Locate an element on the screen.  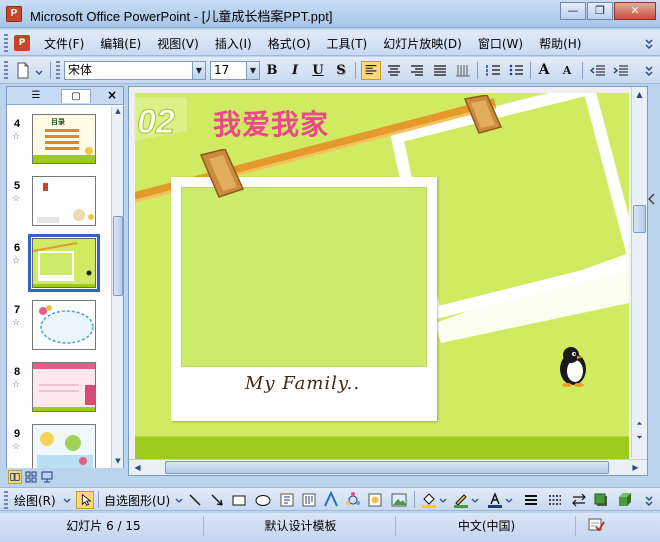
textbox-tool-icon is located at coordinates (287, 500).